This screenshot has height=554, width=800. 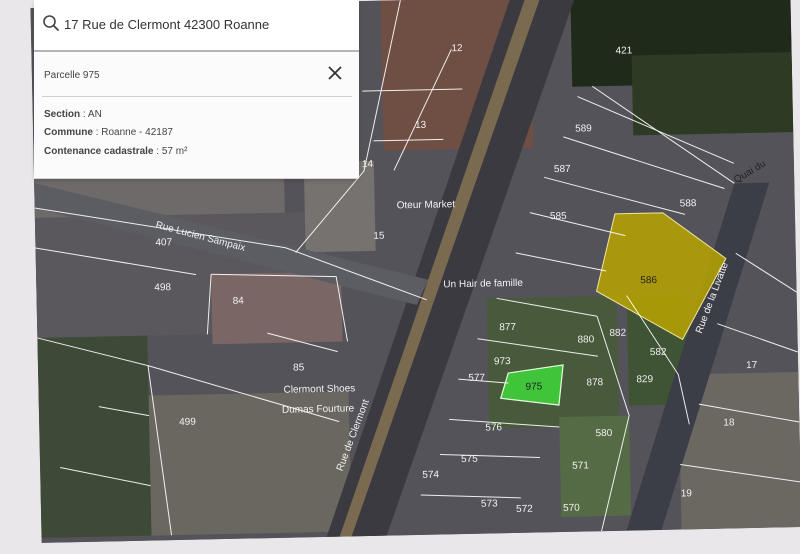 I want to click on svg-text: 84, so click(x=239, y=301).